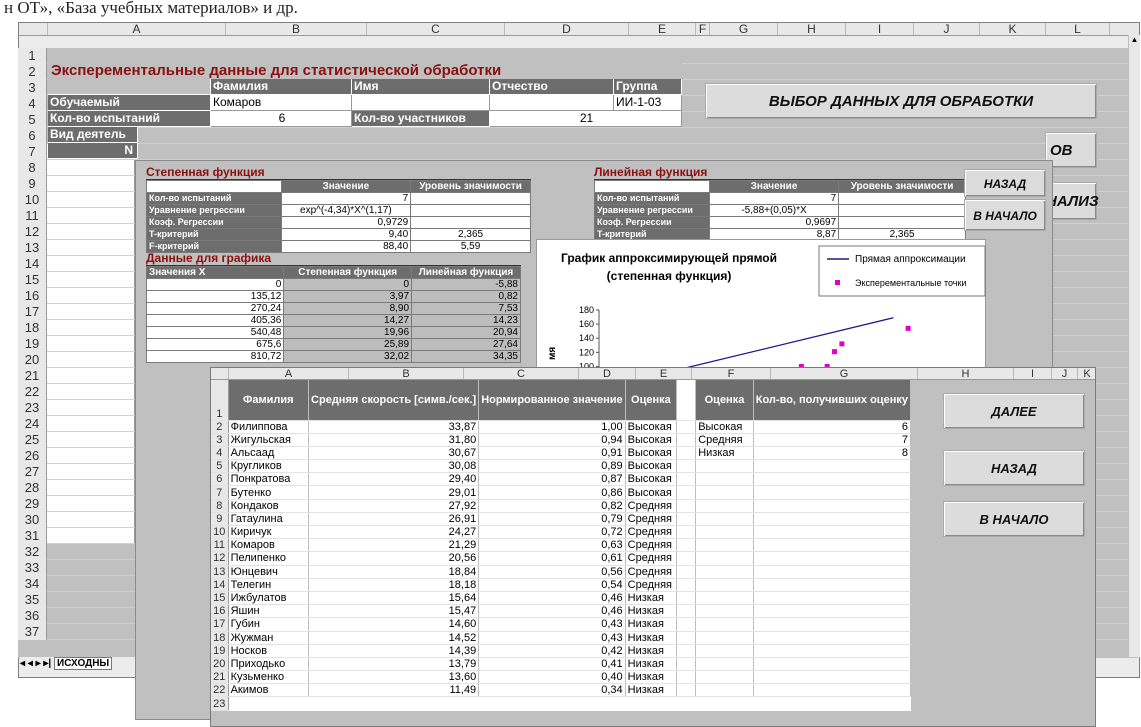 The width and height of the screenshot is (1141, 727). What do you see at coordinates (552, 440) in the screenshot?
I see `cell-normalized: 0,94` at bounding box center [552, 440].